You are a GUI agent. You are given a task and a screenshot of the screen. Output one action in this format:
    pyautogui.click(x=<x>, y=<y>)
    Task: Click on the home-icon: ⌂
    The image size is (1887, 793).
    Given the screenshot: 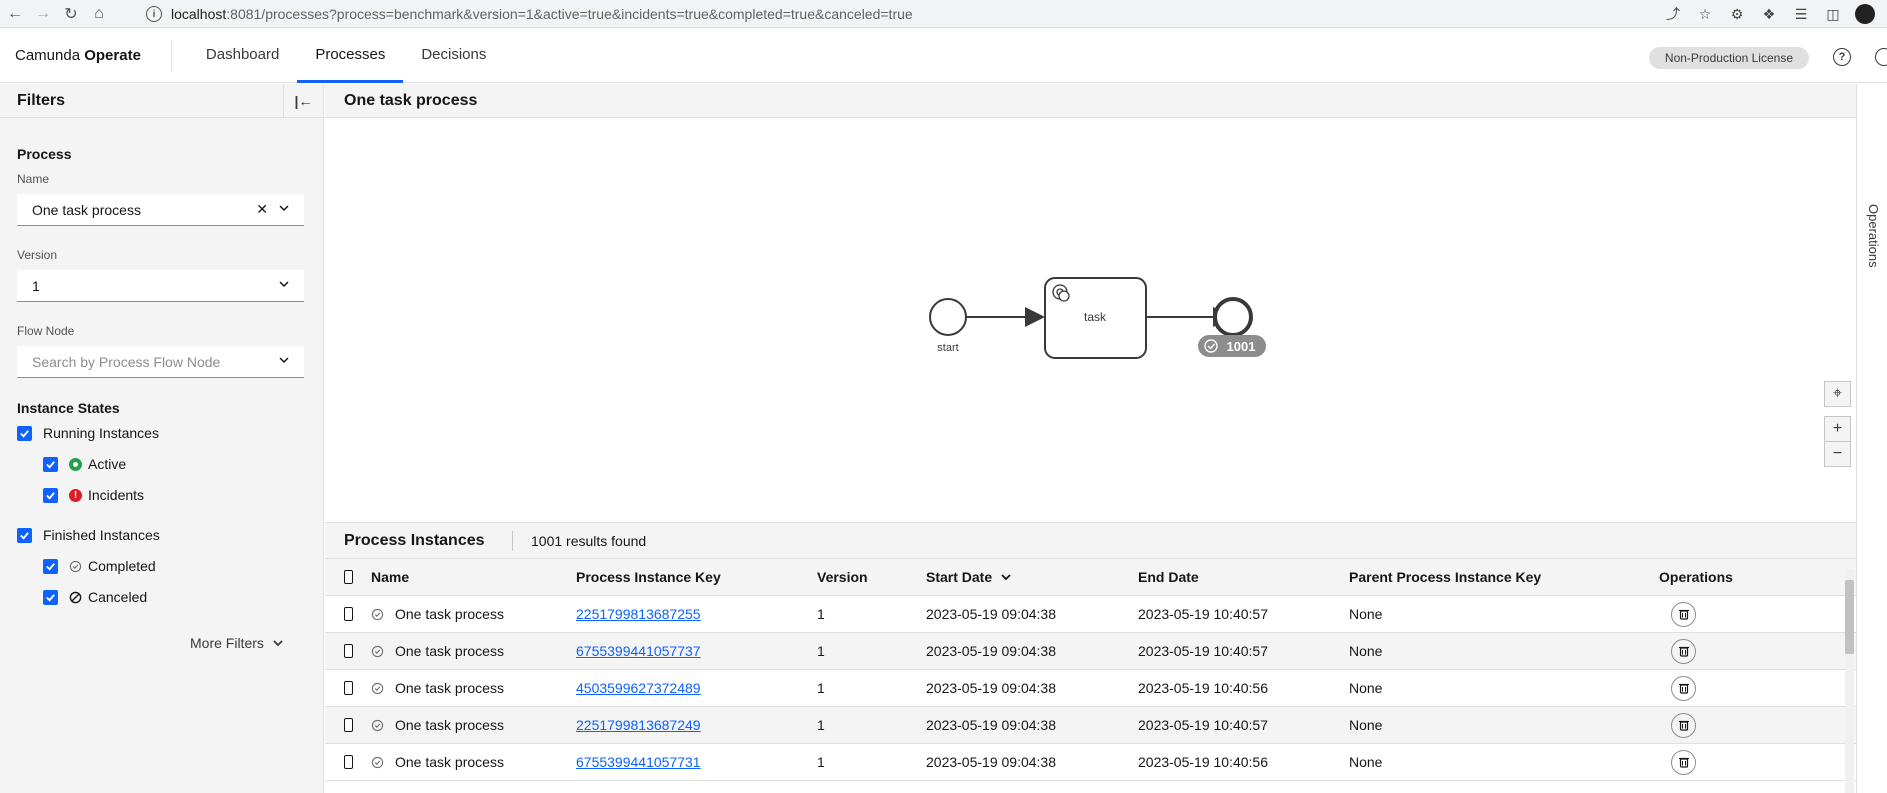 What is the action you would take?
    pyautogui.click(x=99, y=14)
    